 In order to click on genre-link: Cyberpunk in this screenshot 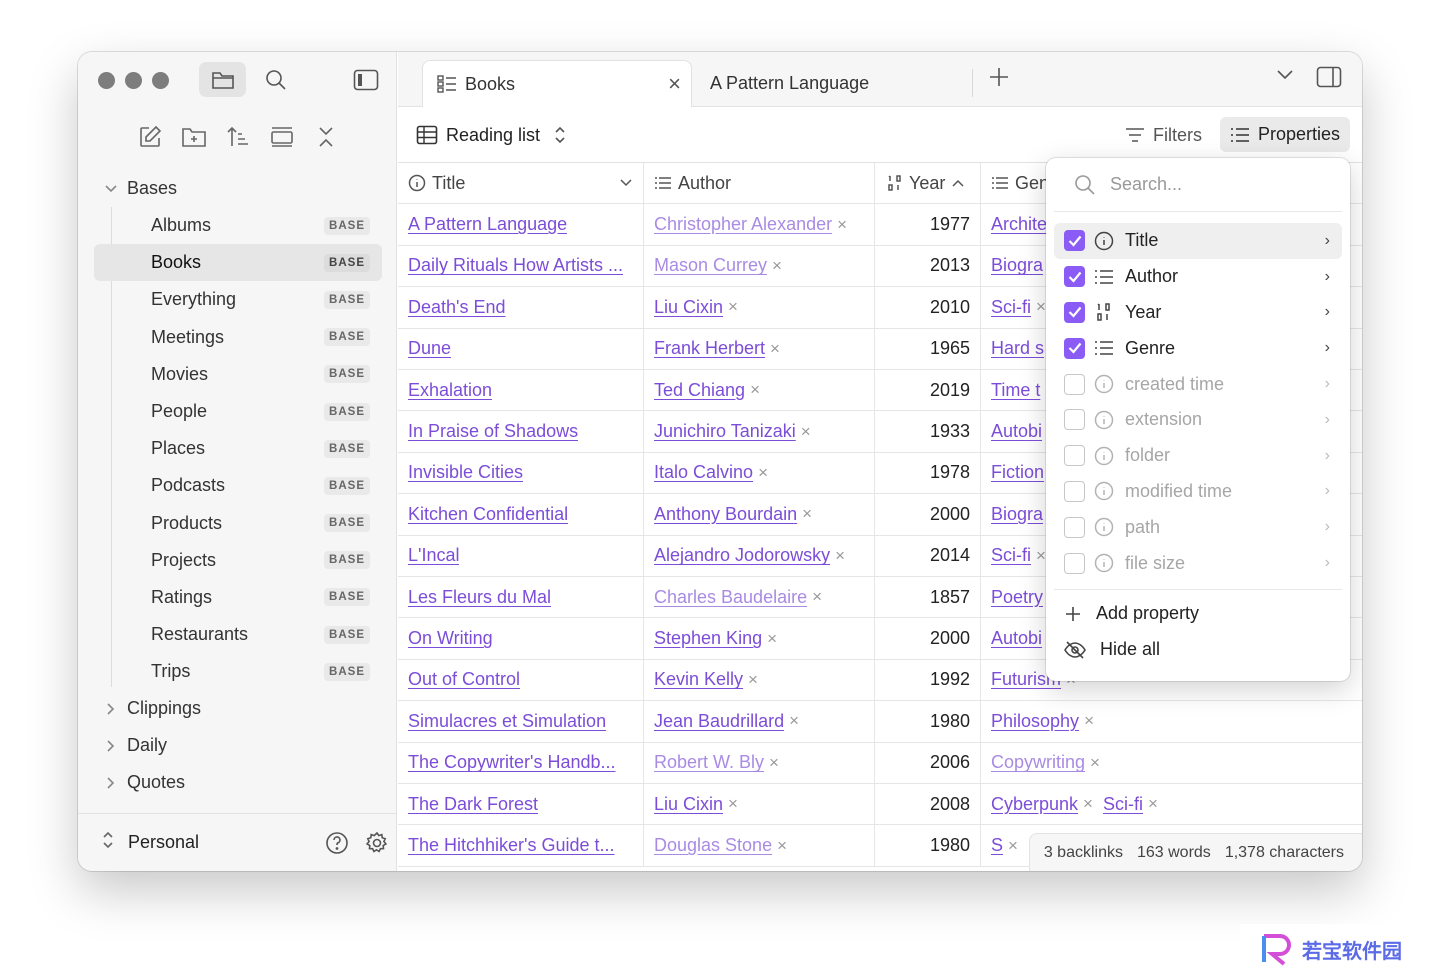, I will do `click(1034, 804)`.